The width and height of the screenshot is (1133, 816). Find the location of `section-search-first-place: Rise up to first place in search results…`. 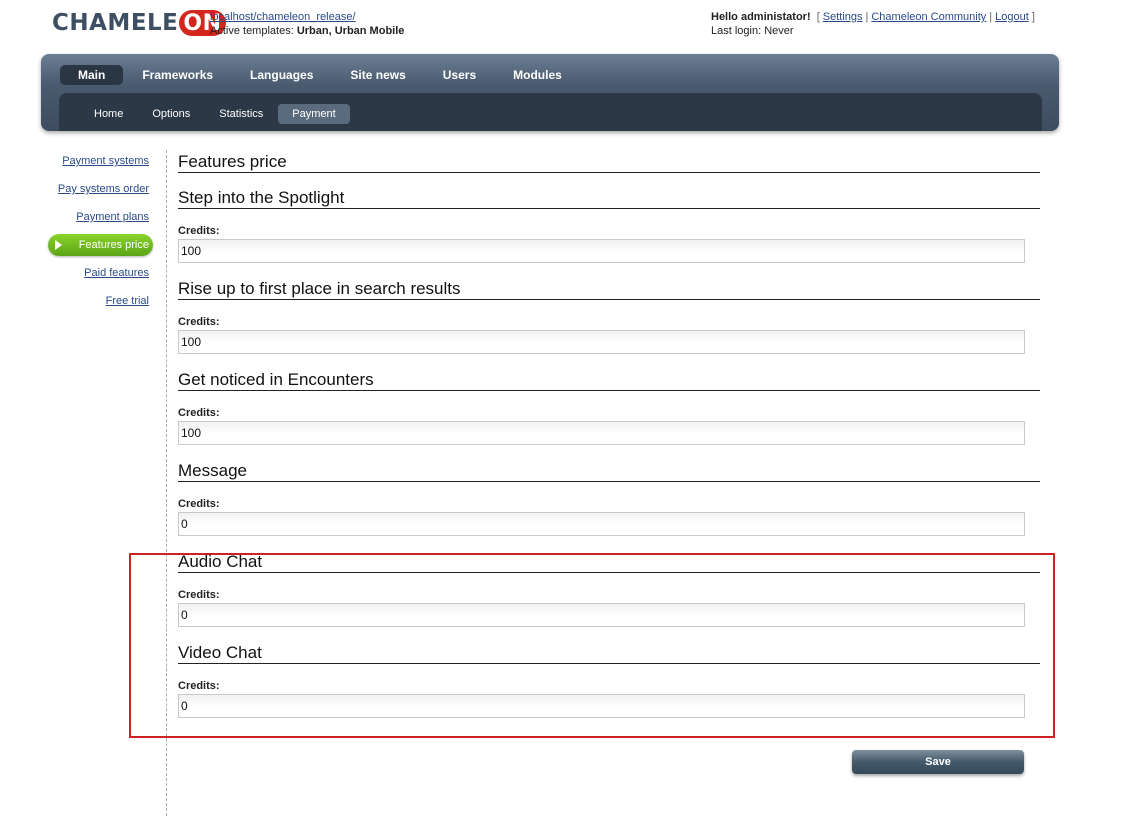

section-search-first-place: Rise up to first place in search results… is located at coordinates (609, 323).